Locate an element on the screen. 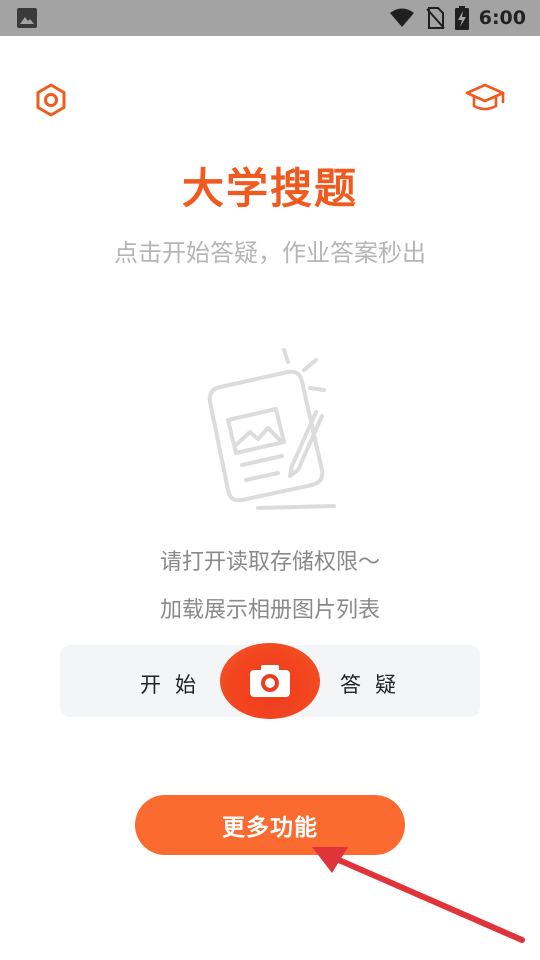 The height and width of the screenshot is (960, 540). graduation-cap-icon is located at coordinates (485, 97).